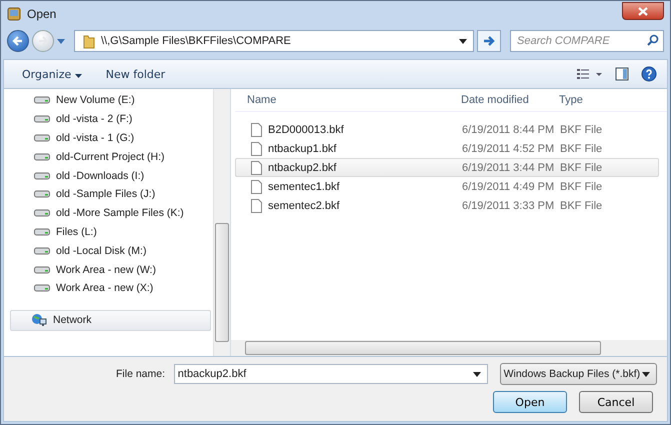 This screenshot has height=425, width=671. Describe the element at coordinates (61, 41) in the screenshot. I see `history-dropdown-icon` at that location.